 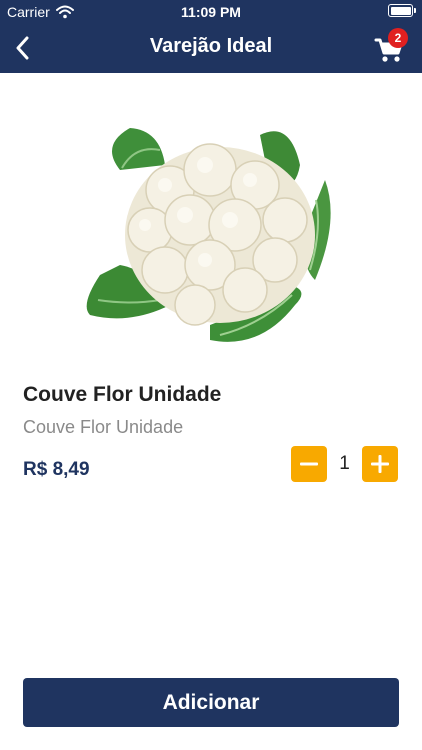 I want to click on increase-quantity-button, so click(x=380, y=464).